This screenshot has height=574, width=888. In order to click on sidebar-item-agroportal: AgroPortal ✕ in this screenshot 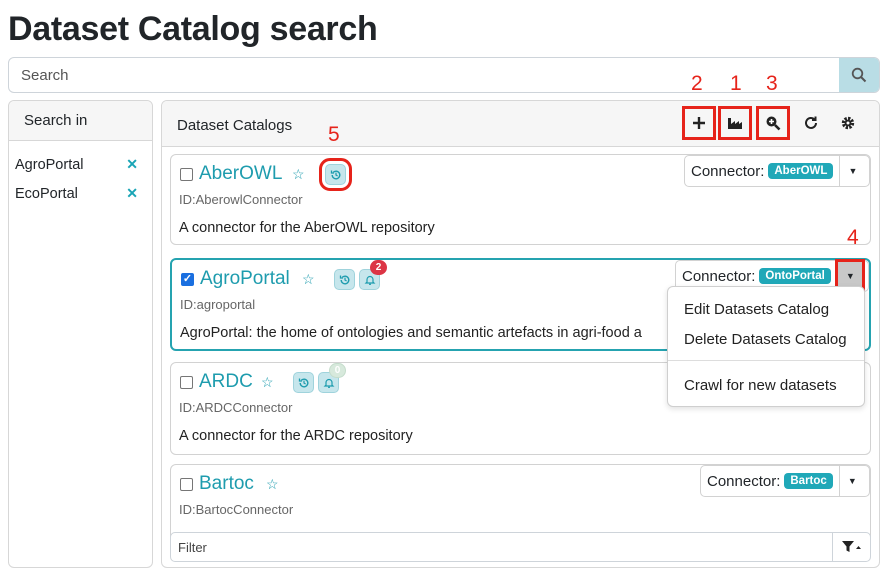, I will do `click(80, 163)`.